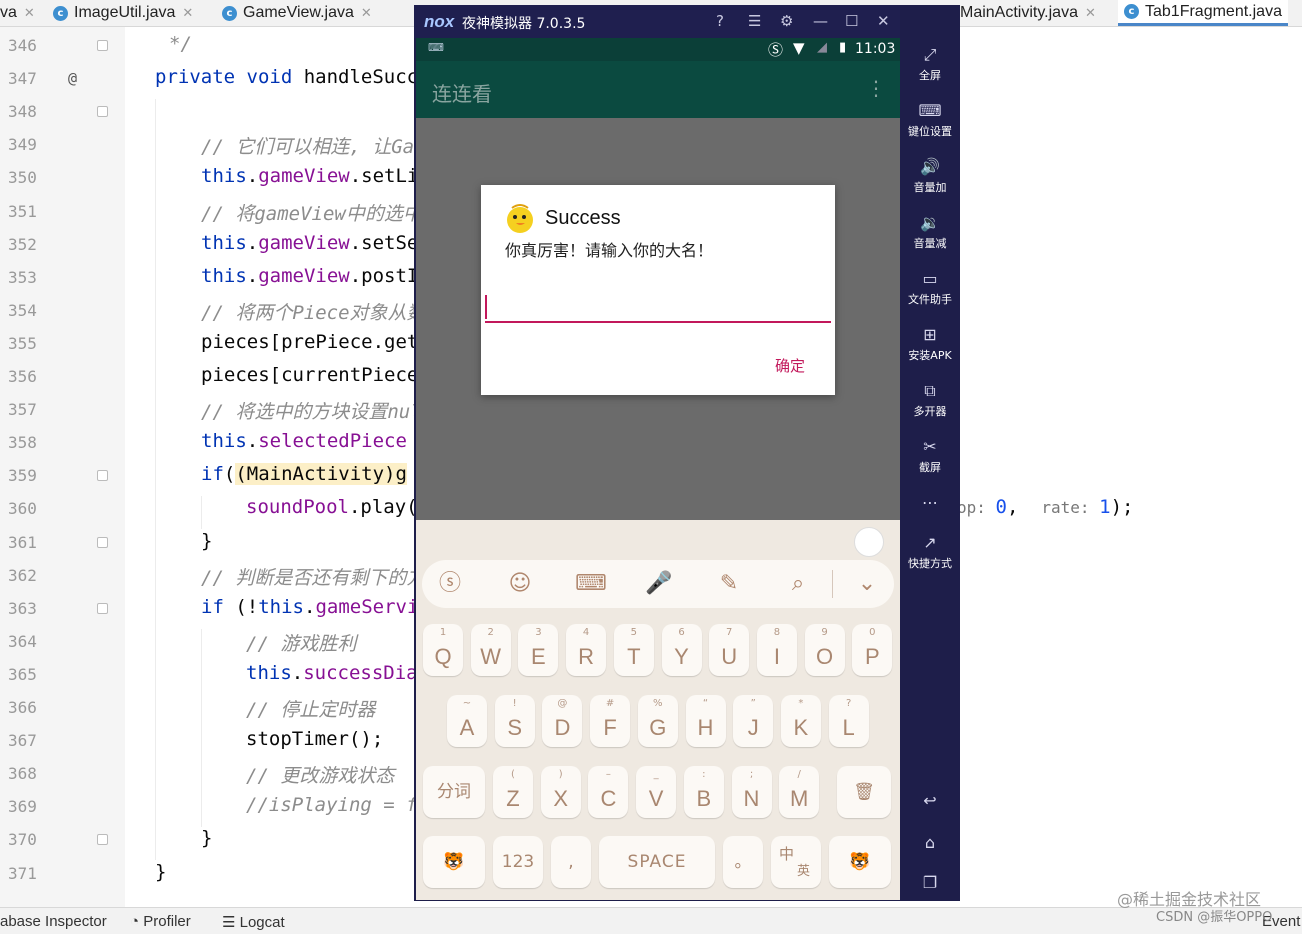 This screenshot has height=934, width=1302. What do you see at coordinates (800, 721) in the screenshot?
I see `key-k: * K` at bounding box center [800, 721].